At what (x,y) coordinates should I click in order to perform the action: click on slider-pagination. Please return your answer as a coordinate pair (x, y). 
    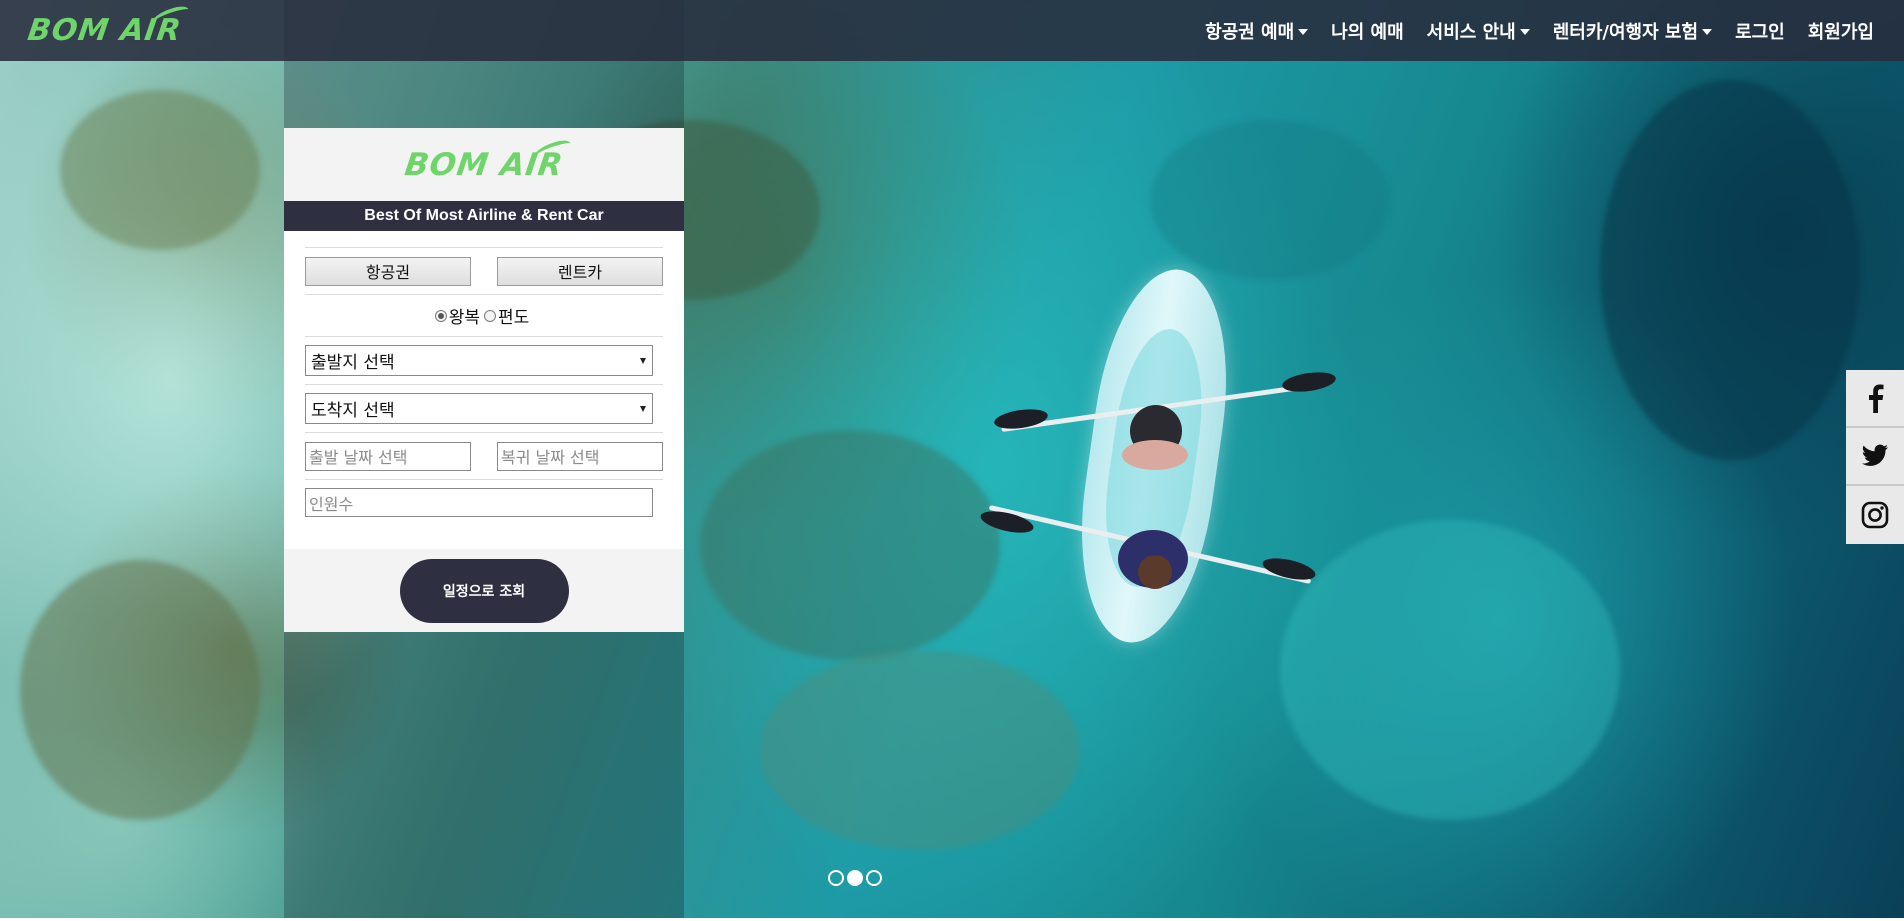
    Looking at the image, I should click on (856, 878).